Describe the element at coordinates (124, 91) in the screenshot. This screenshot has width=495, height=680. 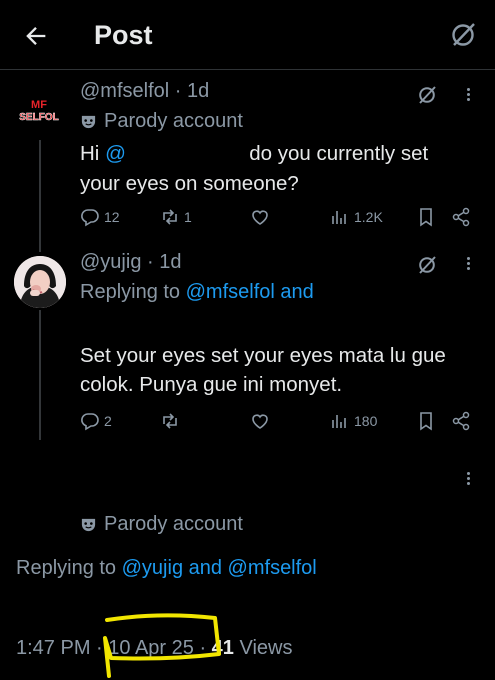
I see `tweet1-handle: @mfselfol` at that location.